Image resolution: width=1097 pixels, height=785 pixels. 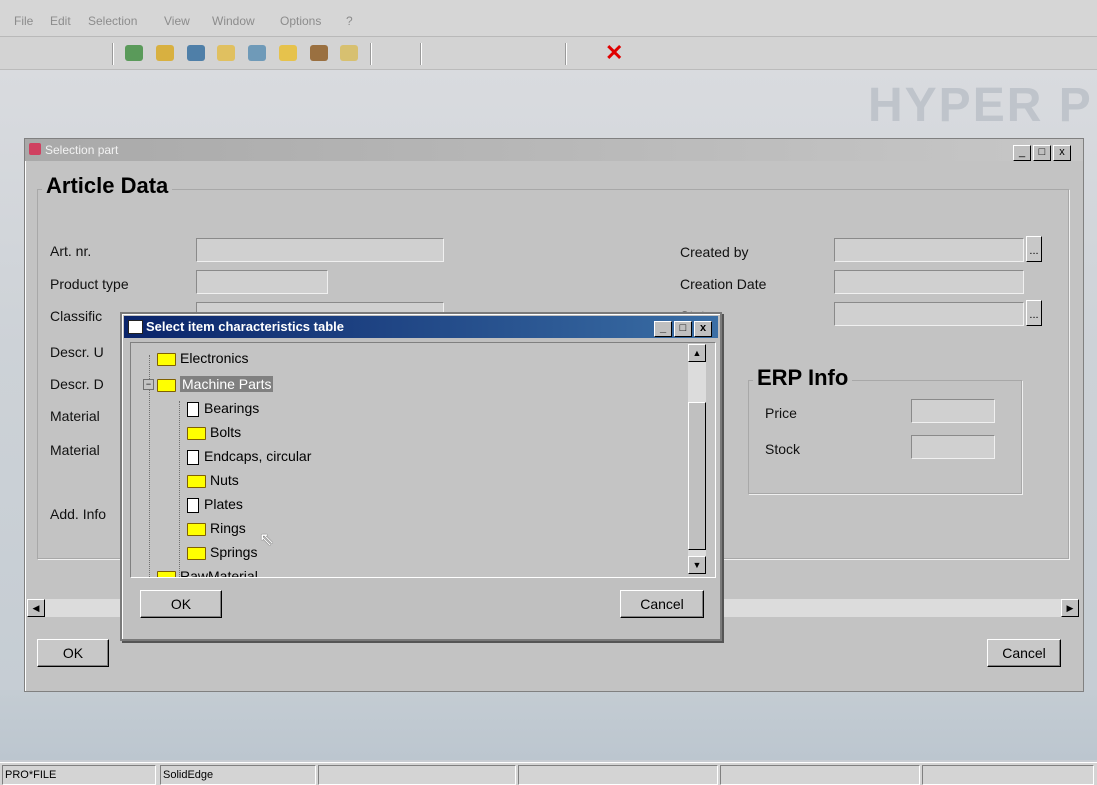 I want to click on dialog-titlebar: Select item characteristics table _ □ x, so click(x=421, y=327).